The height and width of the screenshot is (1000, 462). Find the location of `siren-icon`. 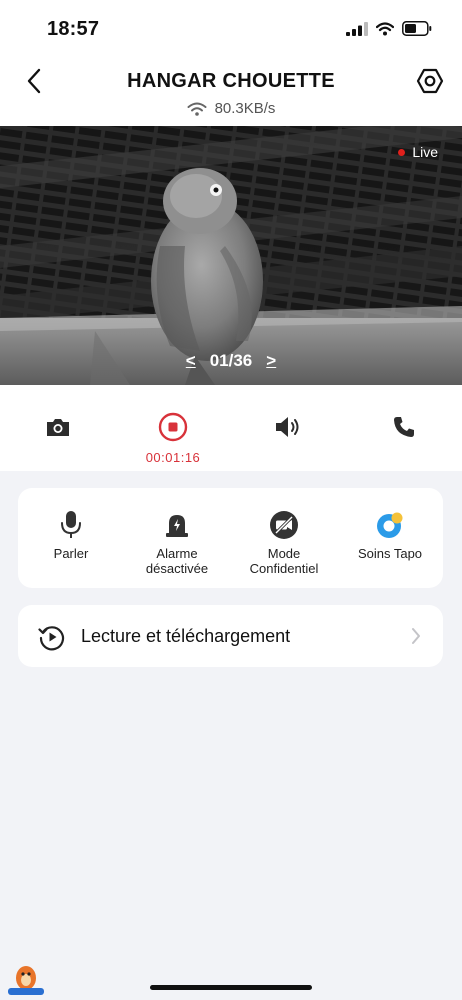

siren-icon is located at coordinates (177, 526).